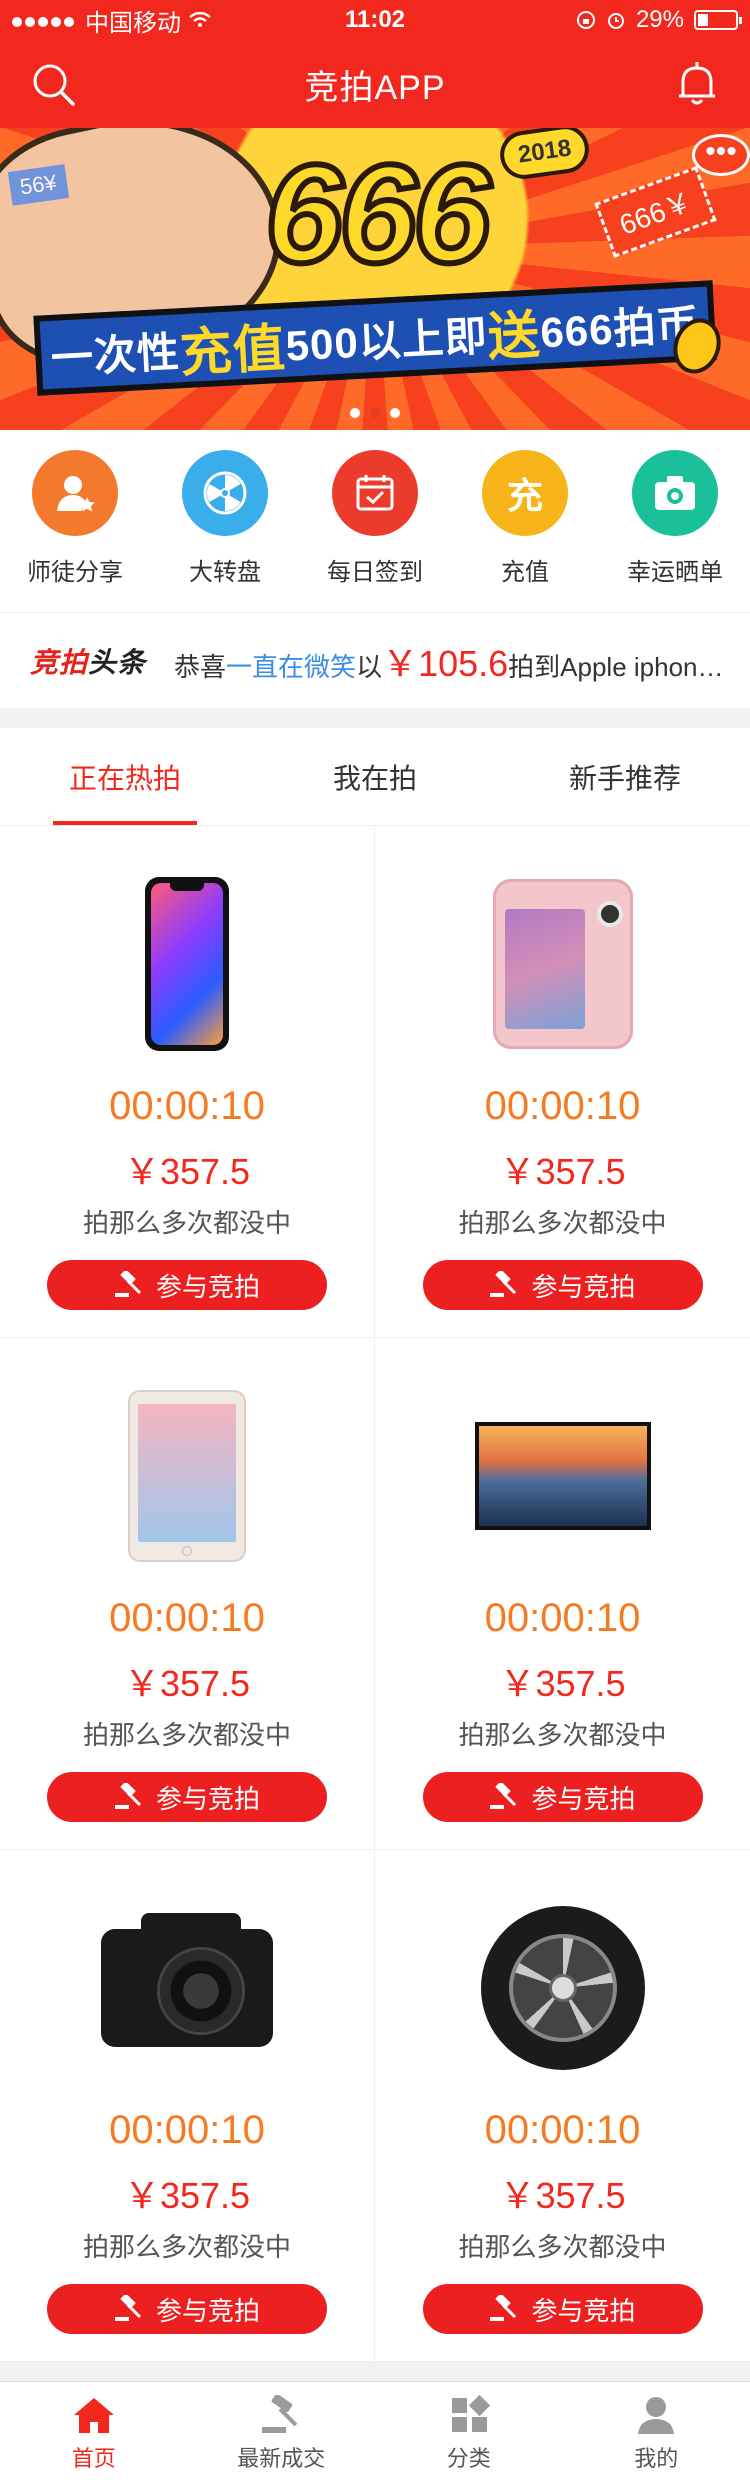 The width and height of the screenshot is (750, 2485). Describe the element at coordinates (562, 1988) in the screenshot. I see `product-image-tire` at that location.